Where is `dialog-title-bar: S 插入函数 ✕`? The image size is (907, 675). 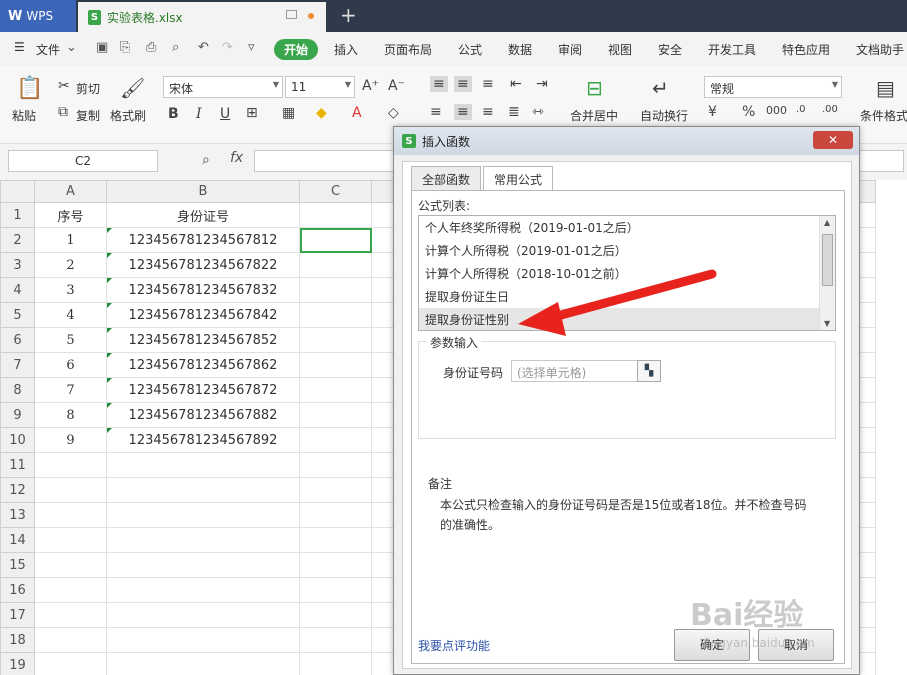
dialog-title-bar: S 插入函数 ✕ is located at coordinates (626, 141).